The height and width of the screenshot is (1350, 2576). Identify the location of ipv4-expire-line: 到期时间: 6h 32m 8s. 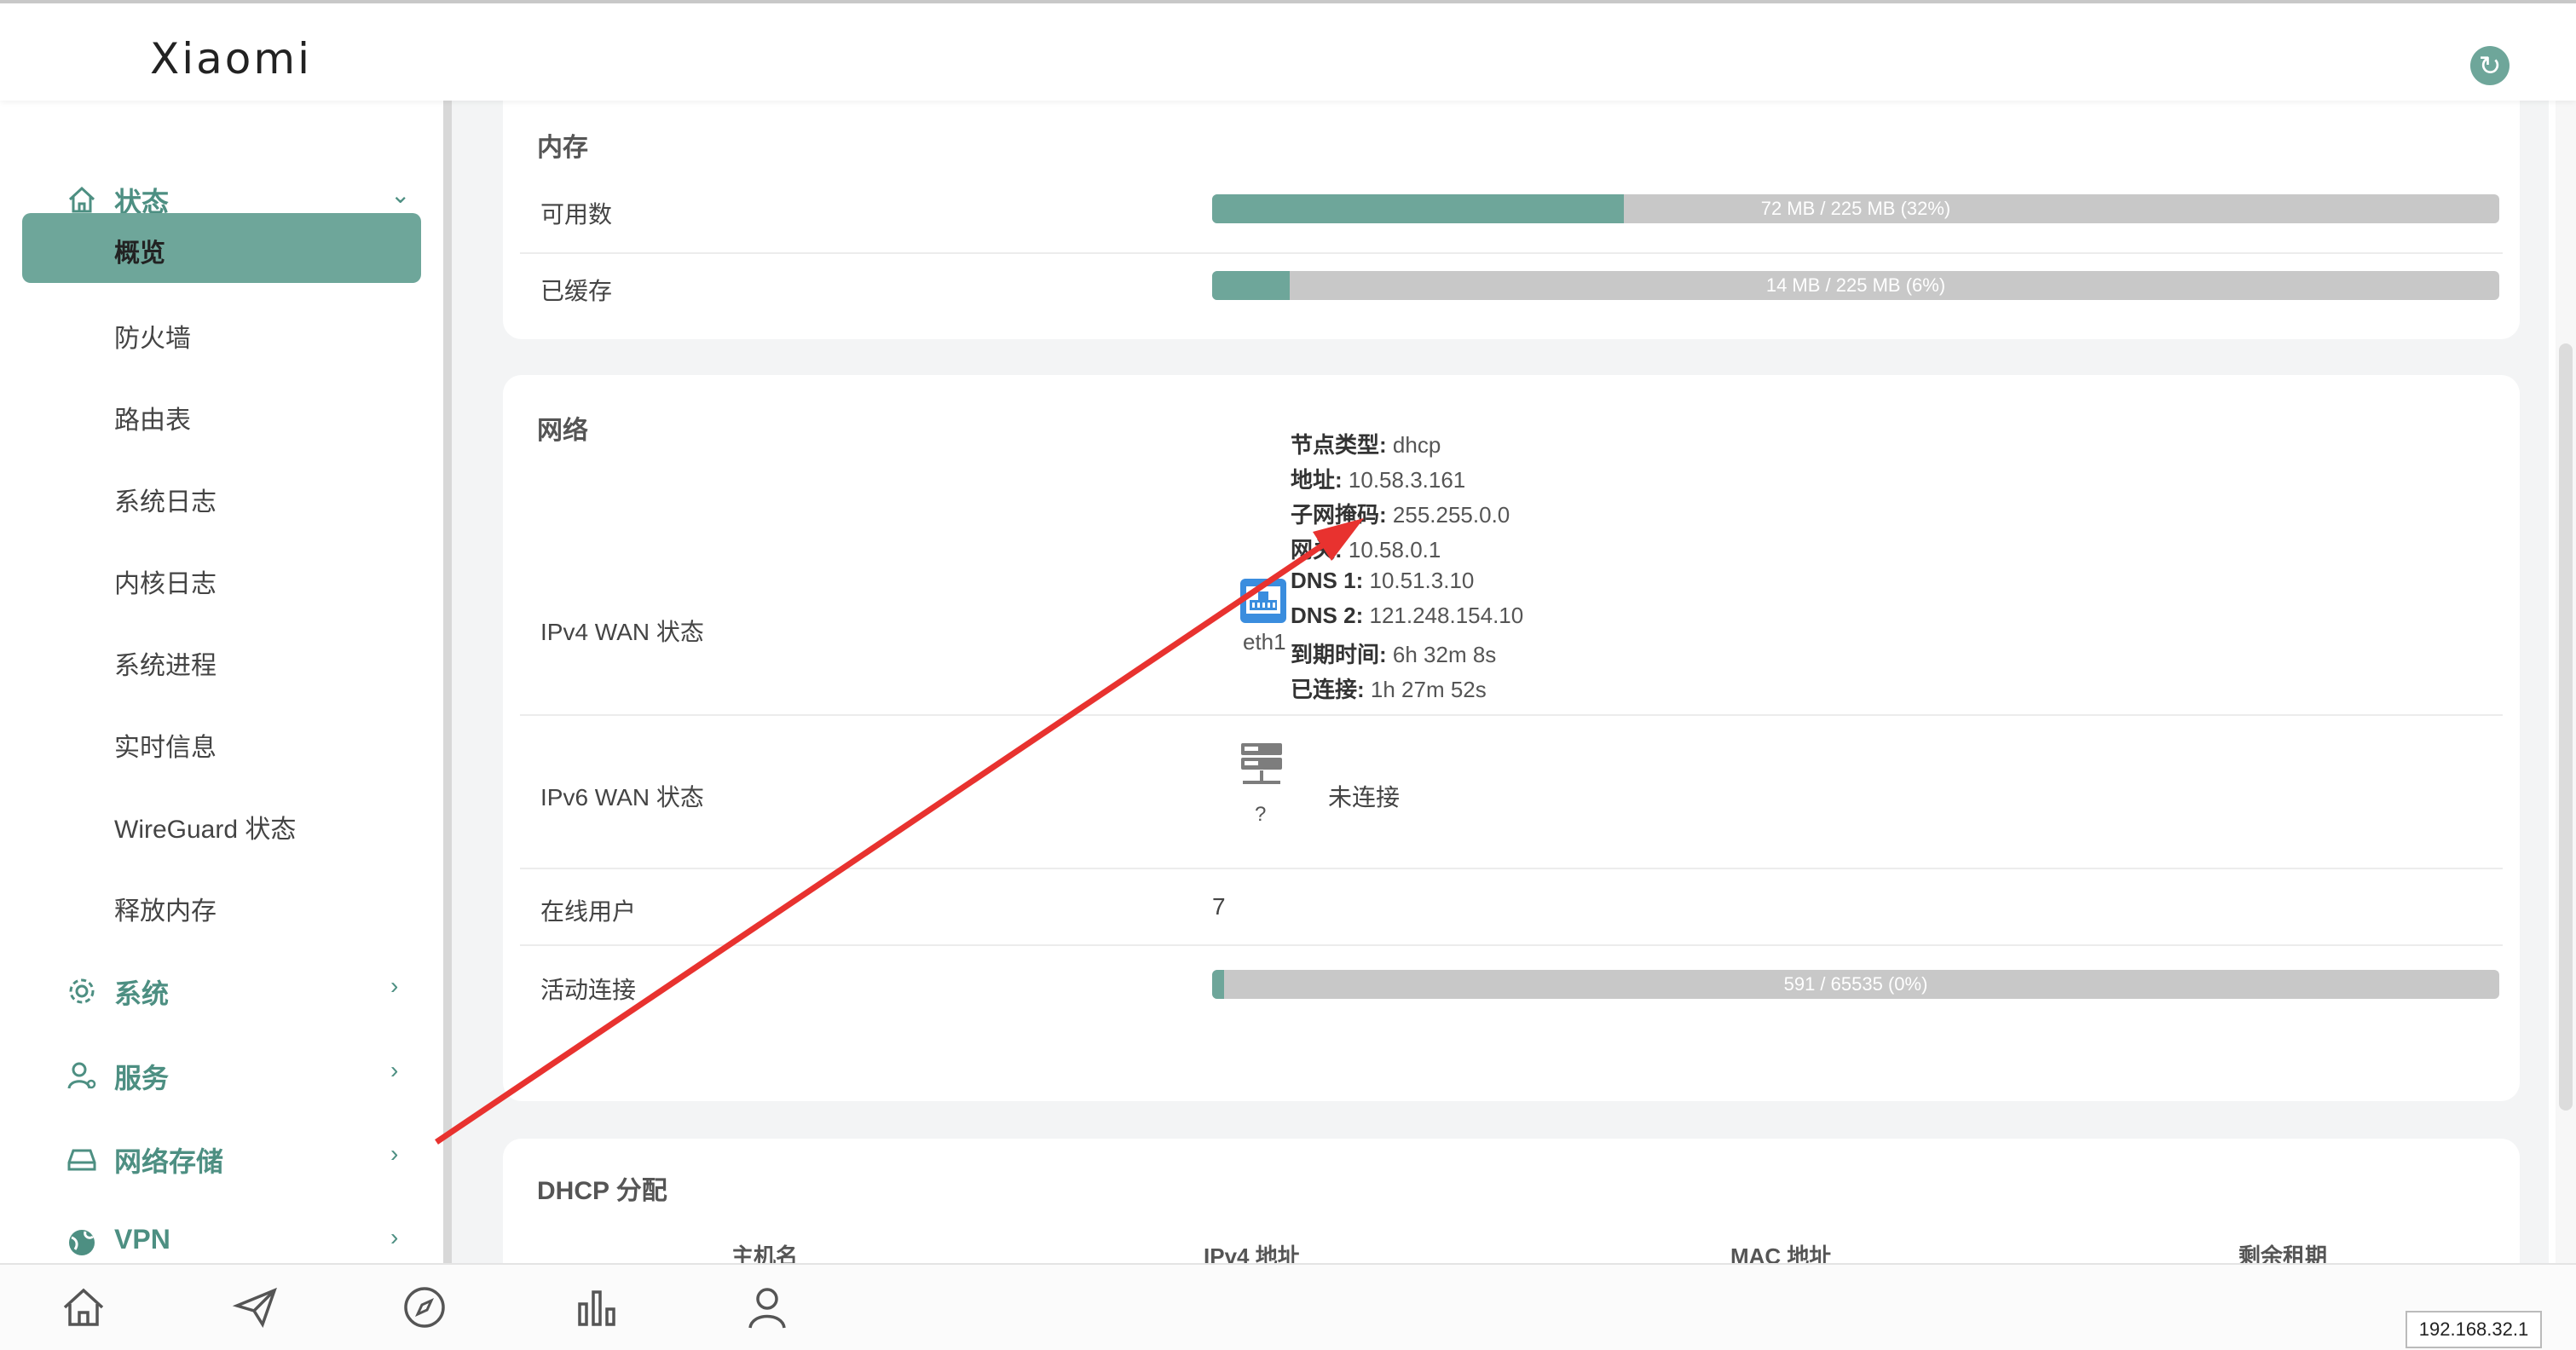
(1394, 654).